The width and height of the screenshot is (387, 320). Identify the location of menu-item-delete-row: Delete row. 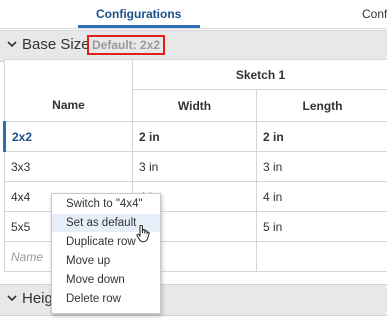
(106, 299).